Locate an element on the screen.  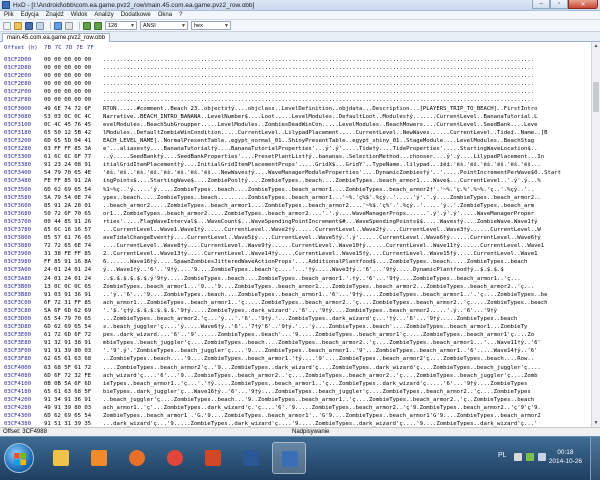
cut-icon is located at coordinates (69, 25).